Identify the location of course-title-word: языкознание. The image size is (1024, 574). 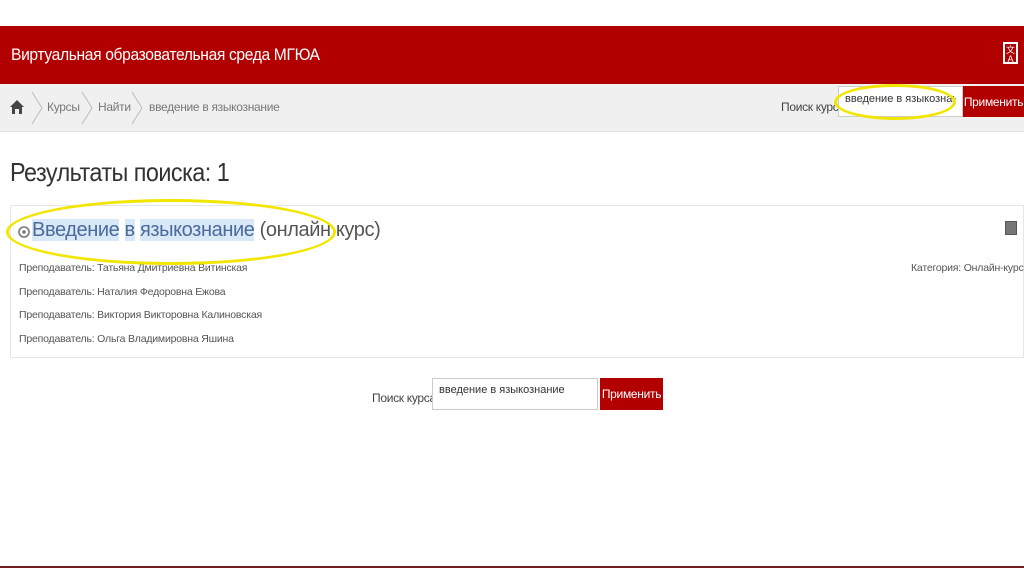
(197, 230).